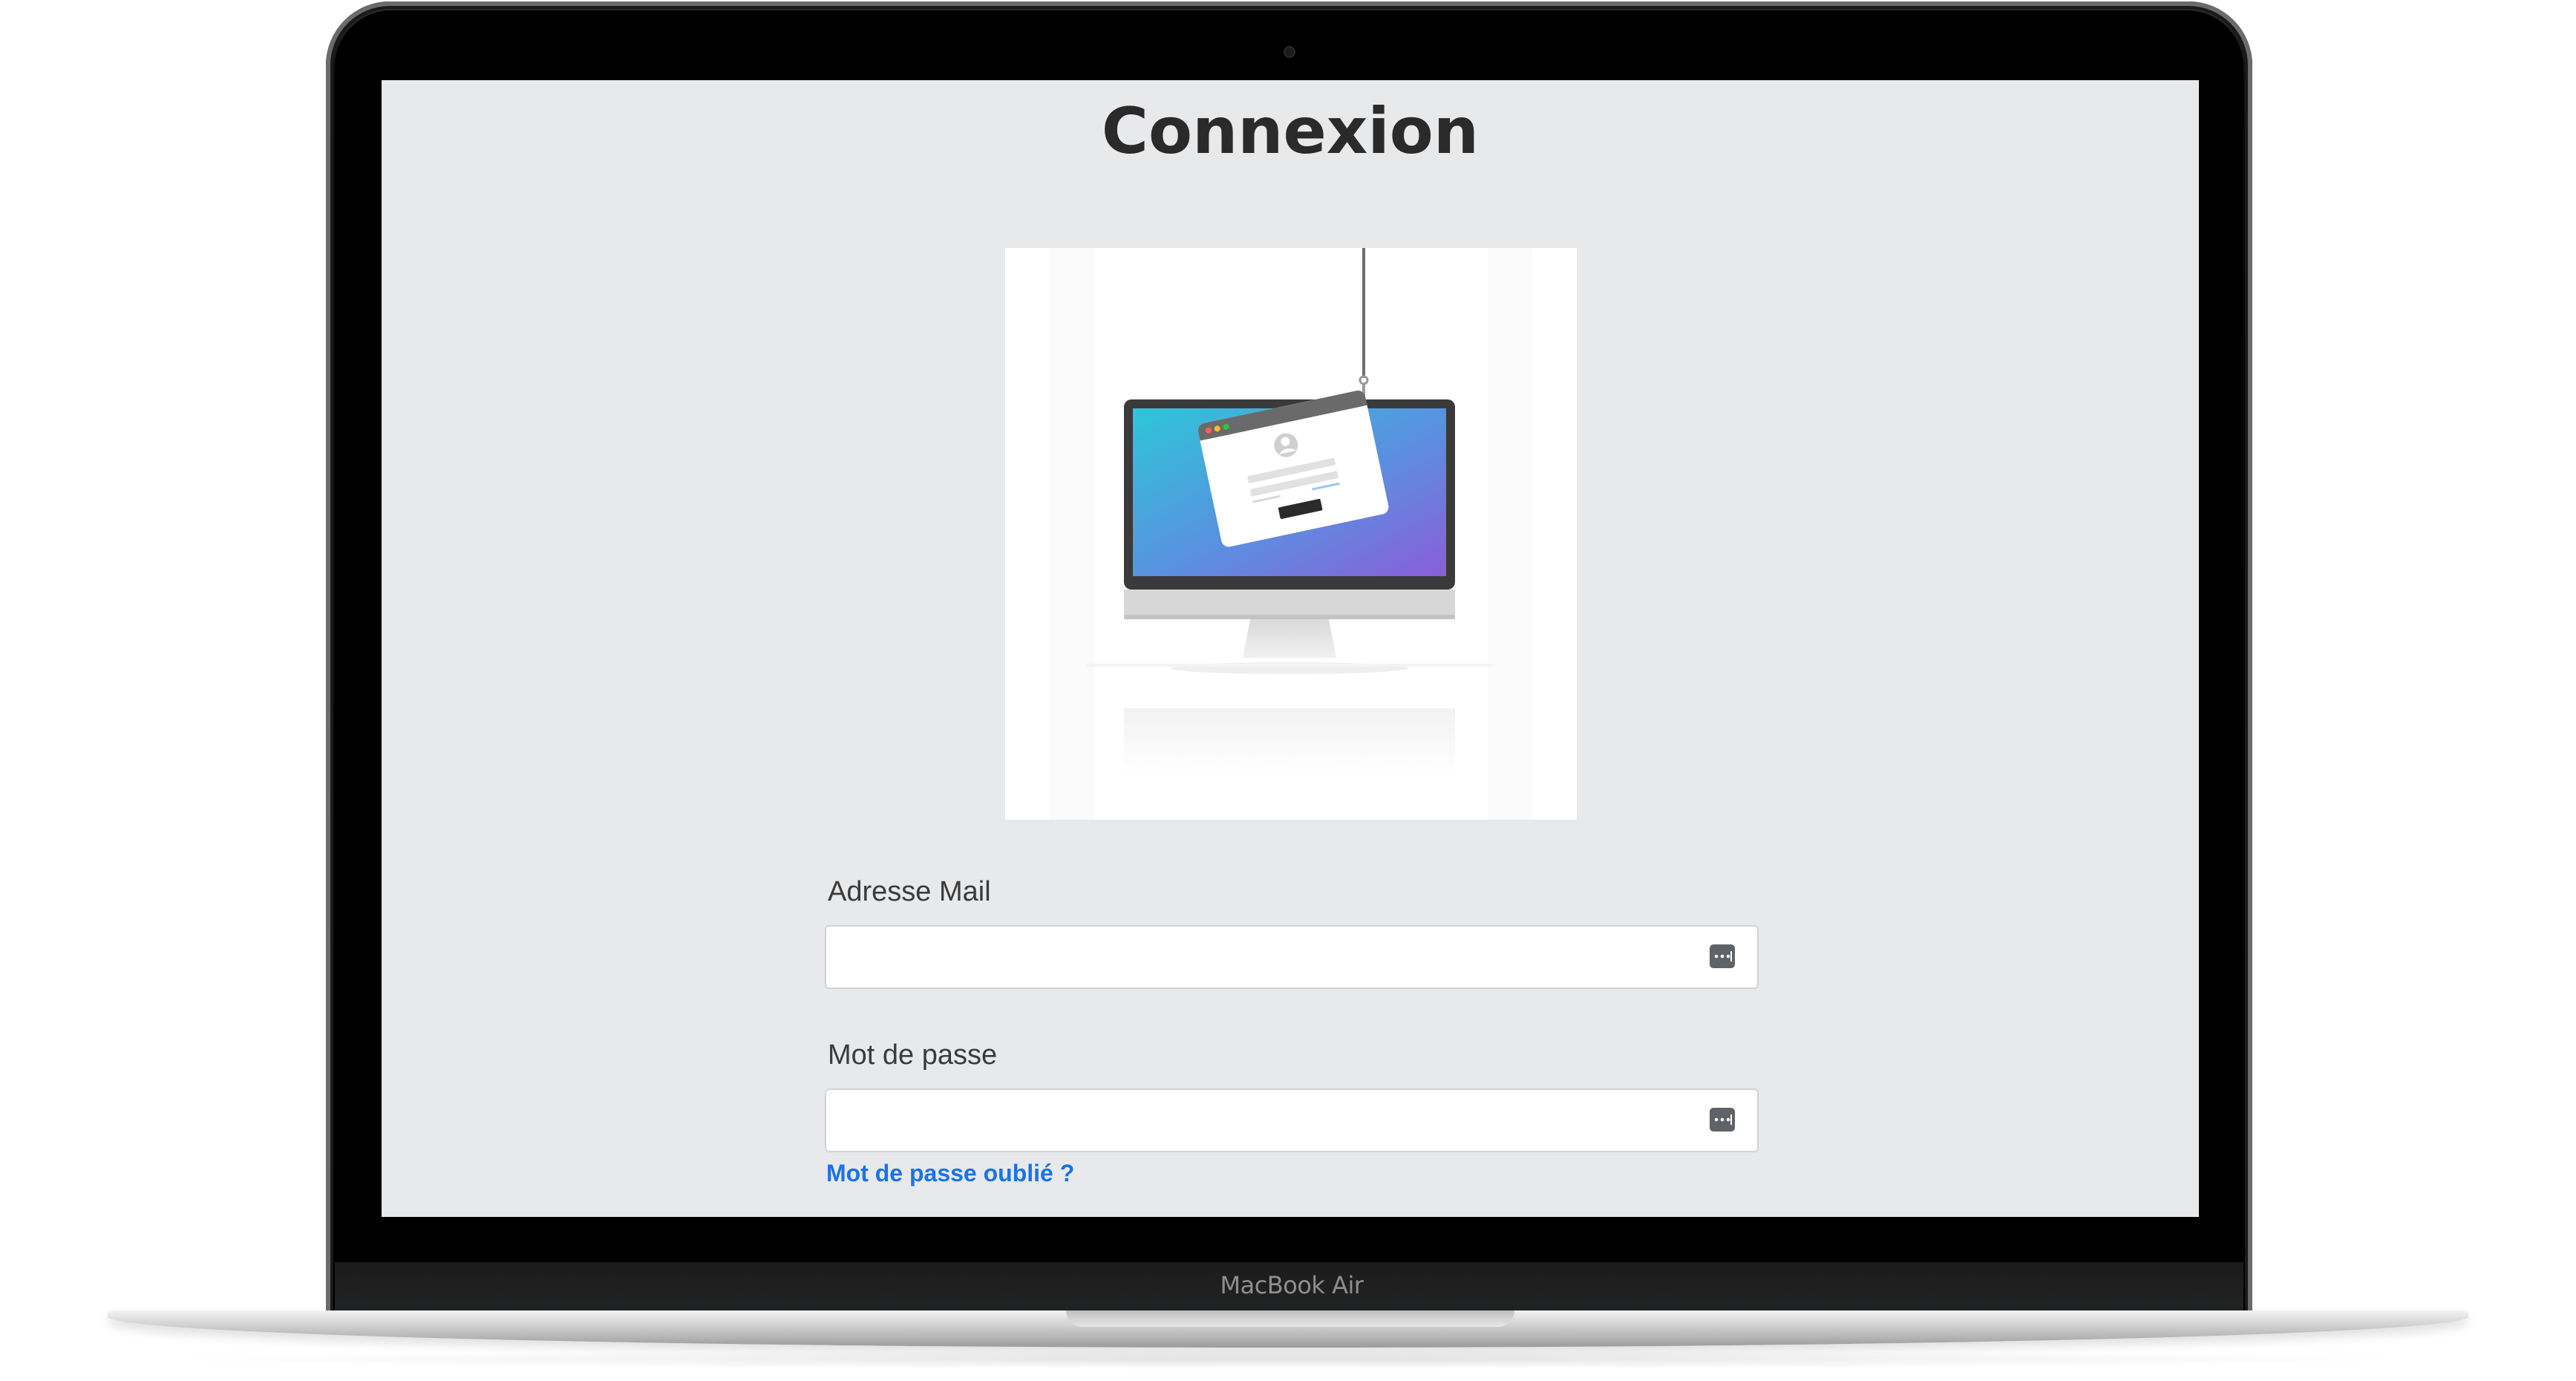 The height and width of the screenshot is (1381, 2576). I want to click on device-brand-label: MacBook Air, so click(1292, 1285).